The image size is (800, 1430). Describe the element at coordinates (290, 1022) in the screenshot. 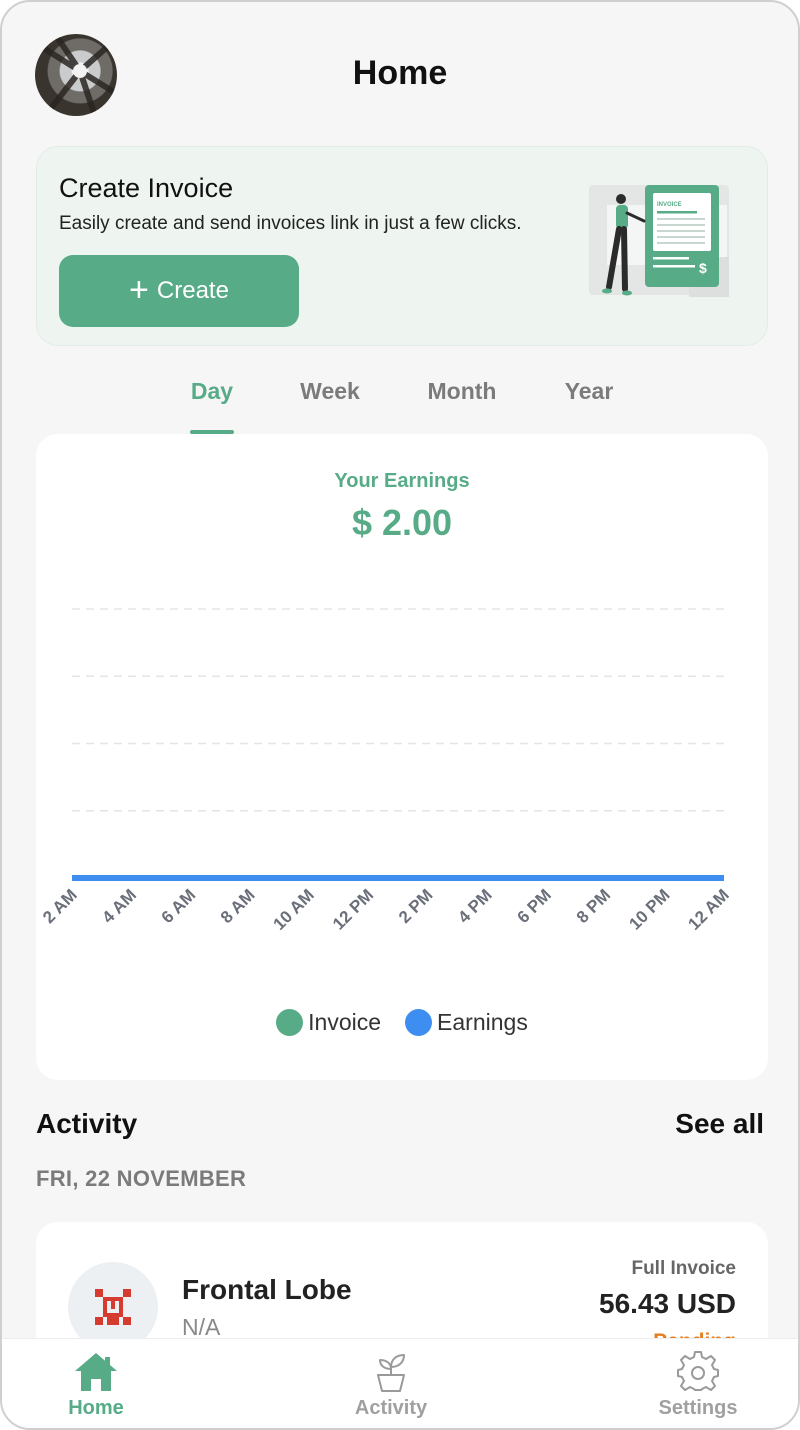

I see `legend-dot-invoice` at that location.